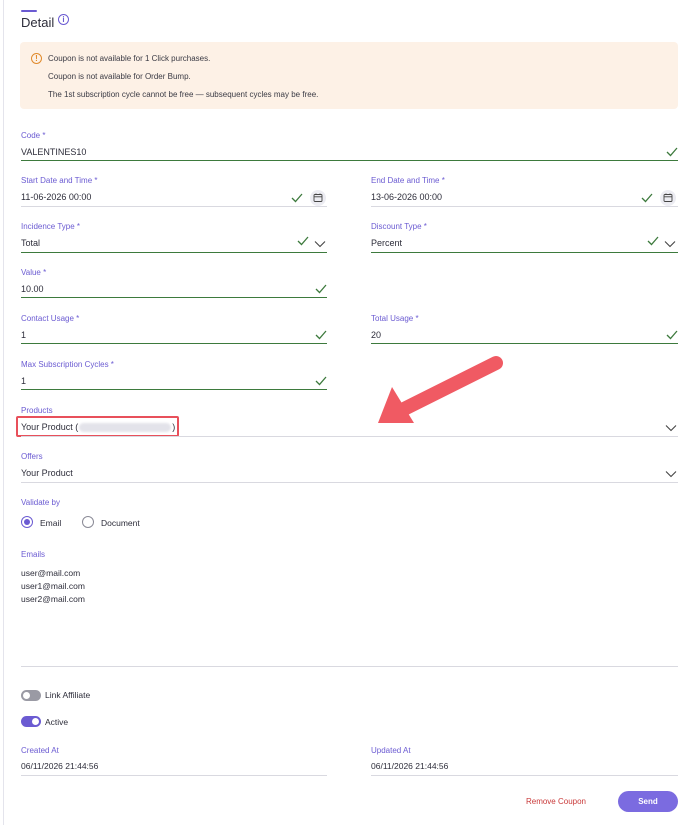 The width and height of the screenshot is (690, 825). I want to click on send-button: Send, so click(648, 801).